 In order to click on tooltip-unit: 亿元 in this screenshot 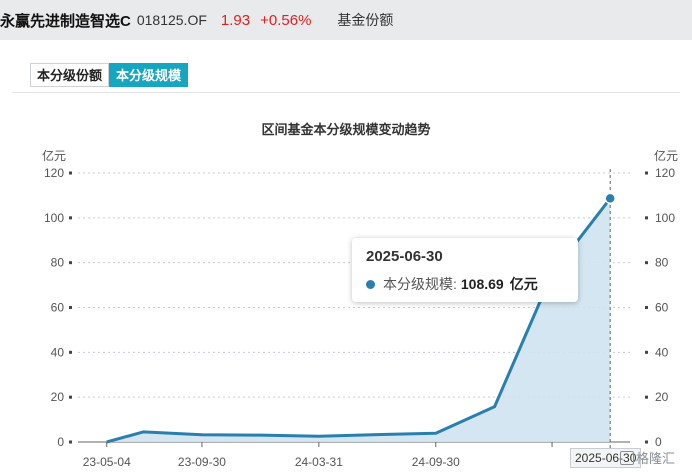, I will do `click(523, 284)`.